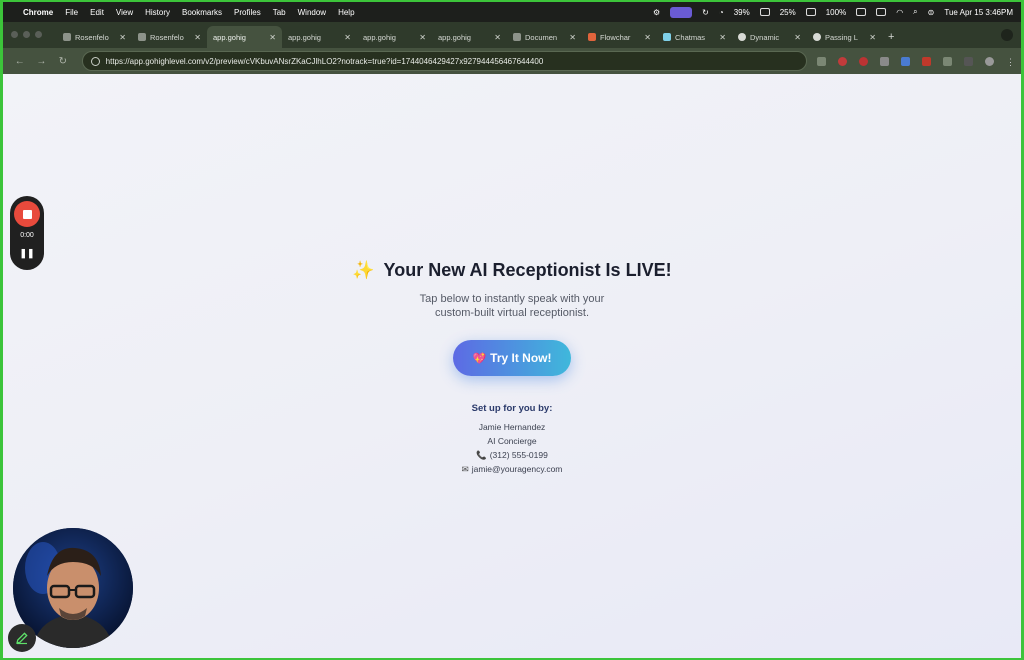  What do you see at coordinates (512, 313) in the screenshot?
I see `subtitle-line: custom-built virtual receptionist.` at bounding box center [512, 313].